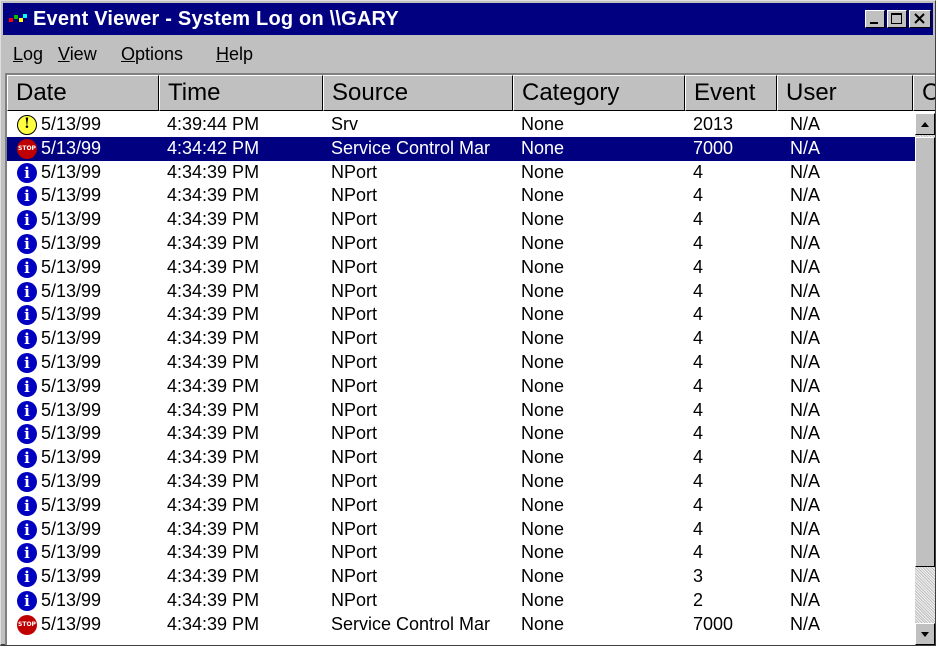 This screenshot has width=938, height=649. I want to click on column-header-source: Source, so click(418, 93).